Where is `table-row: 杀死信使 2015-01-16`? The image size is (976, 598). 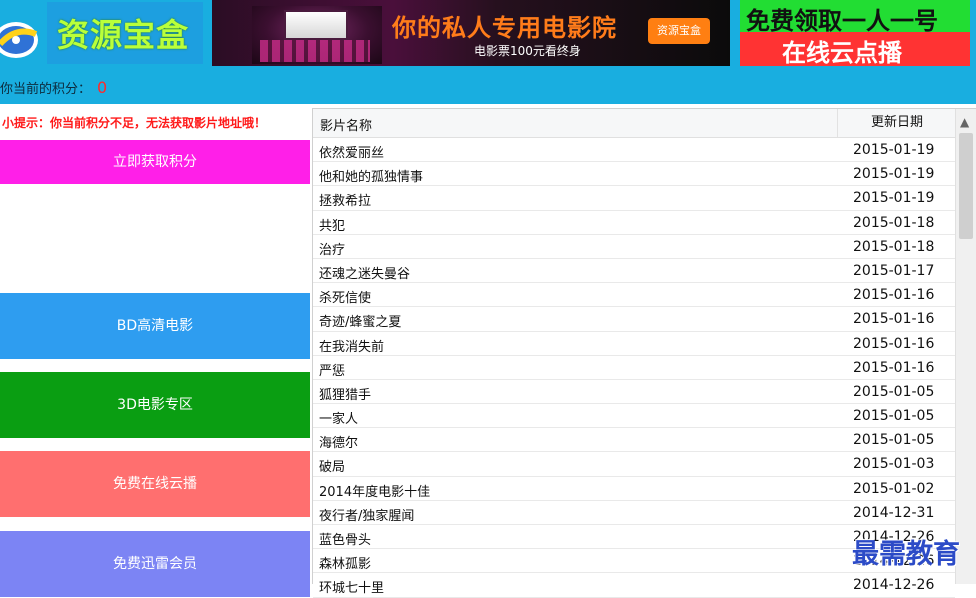 table-row: 杀死信使 2015-01-16 is located at coordinates (634, 295).